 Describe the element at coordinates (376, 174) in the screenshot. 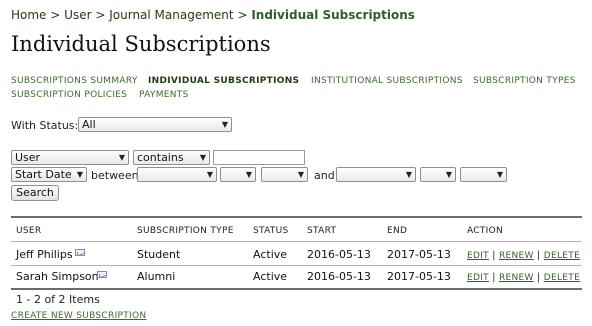

I see `date-to-month-select: ▼` at that location.